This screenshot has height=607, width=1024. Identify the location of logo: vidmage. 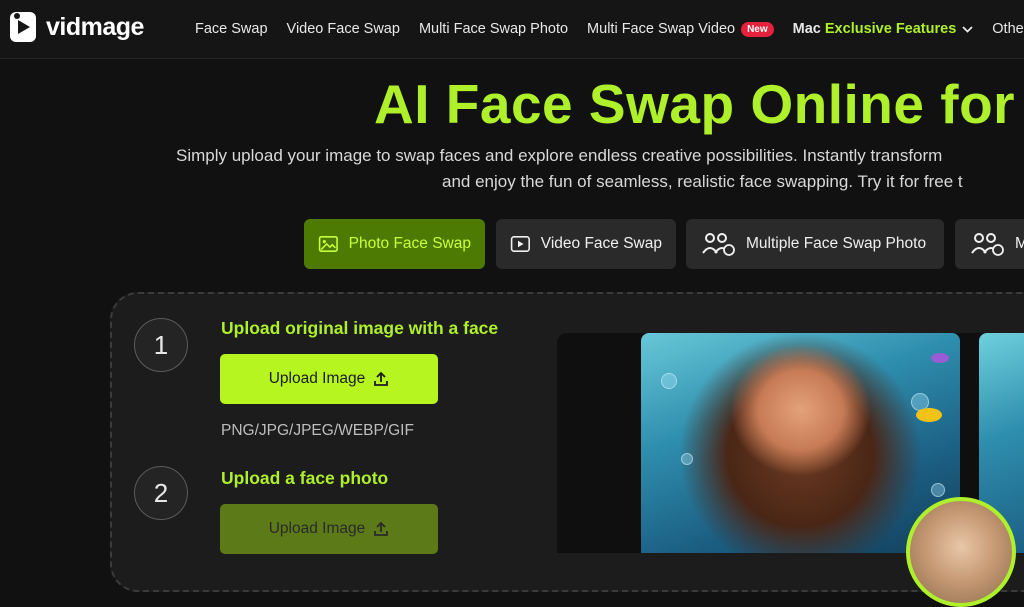
(76, 27).